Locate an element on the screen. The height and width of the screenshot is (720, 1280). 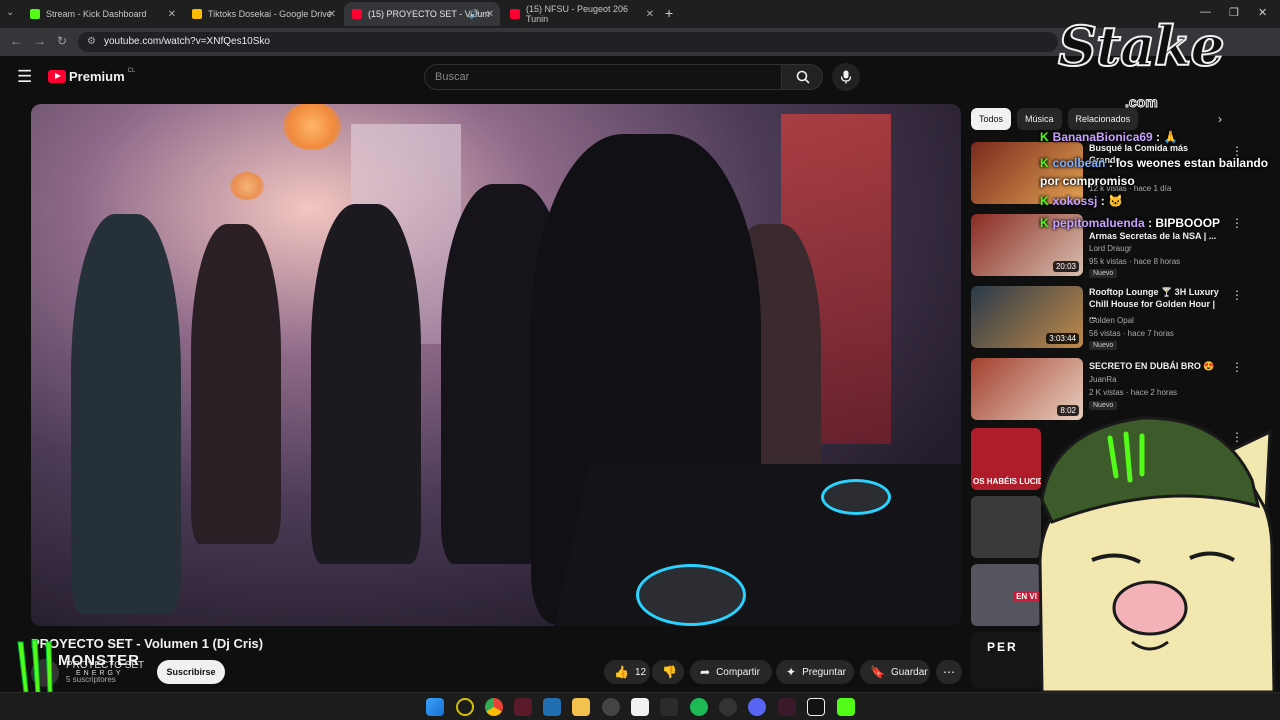
tab-label: Stream - Kick Dashboard is located at coordinates (96, 14).